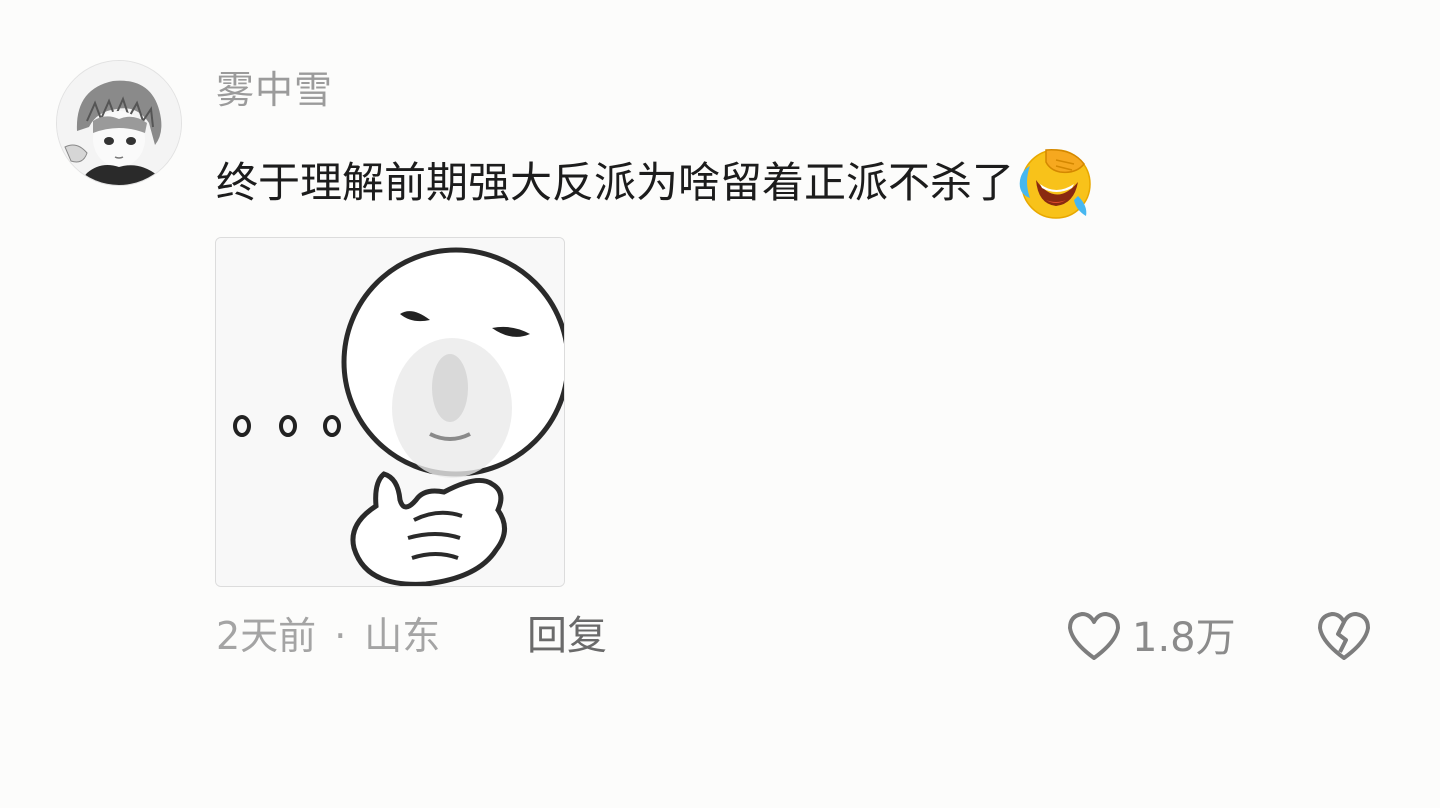 Image resolution: width=1440 pixels, height=808 pixels. I want to click on broken-heart-icon, so click(1344, 641).